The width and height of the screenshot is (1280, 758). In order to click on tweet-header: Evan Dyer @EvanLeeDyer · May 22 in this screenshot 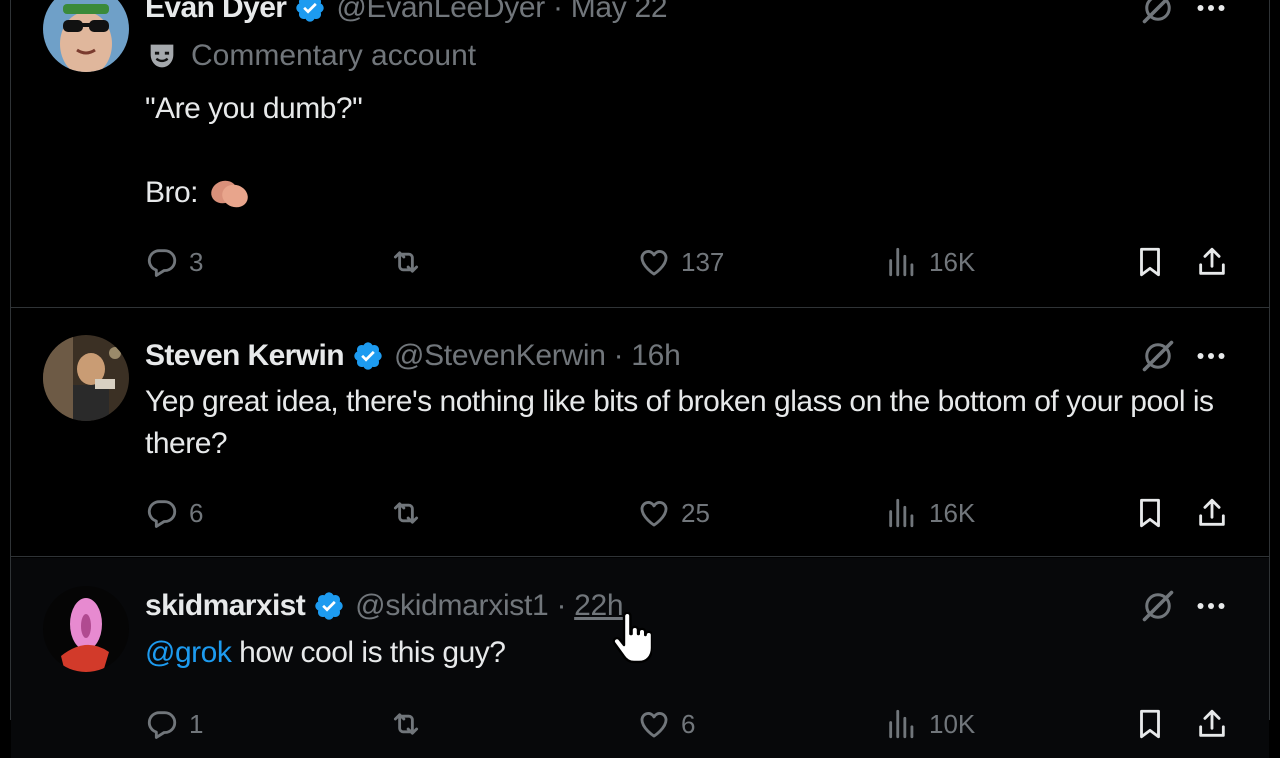, I will do `click(406, 13)`.